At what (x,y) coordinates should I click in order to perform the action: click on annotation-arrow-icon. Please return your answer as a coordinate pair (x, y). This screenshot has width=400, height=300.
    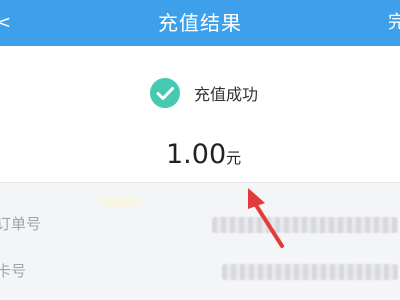
    Looking at the image, I should click on (266, 218).